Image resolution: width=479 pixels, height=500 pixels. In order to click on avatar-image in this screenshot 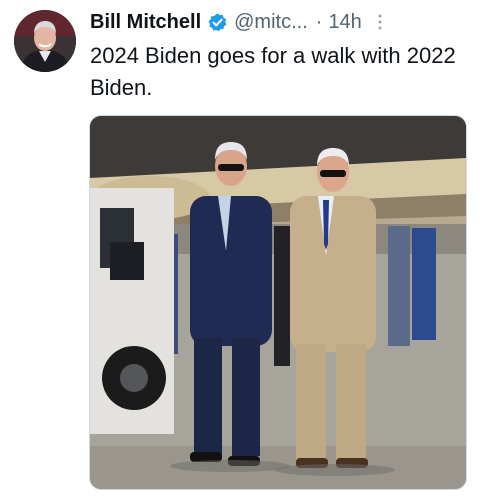, I will do `click(45, 41)`.